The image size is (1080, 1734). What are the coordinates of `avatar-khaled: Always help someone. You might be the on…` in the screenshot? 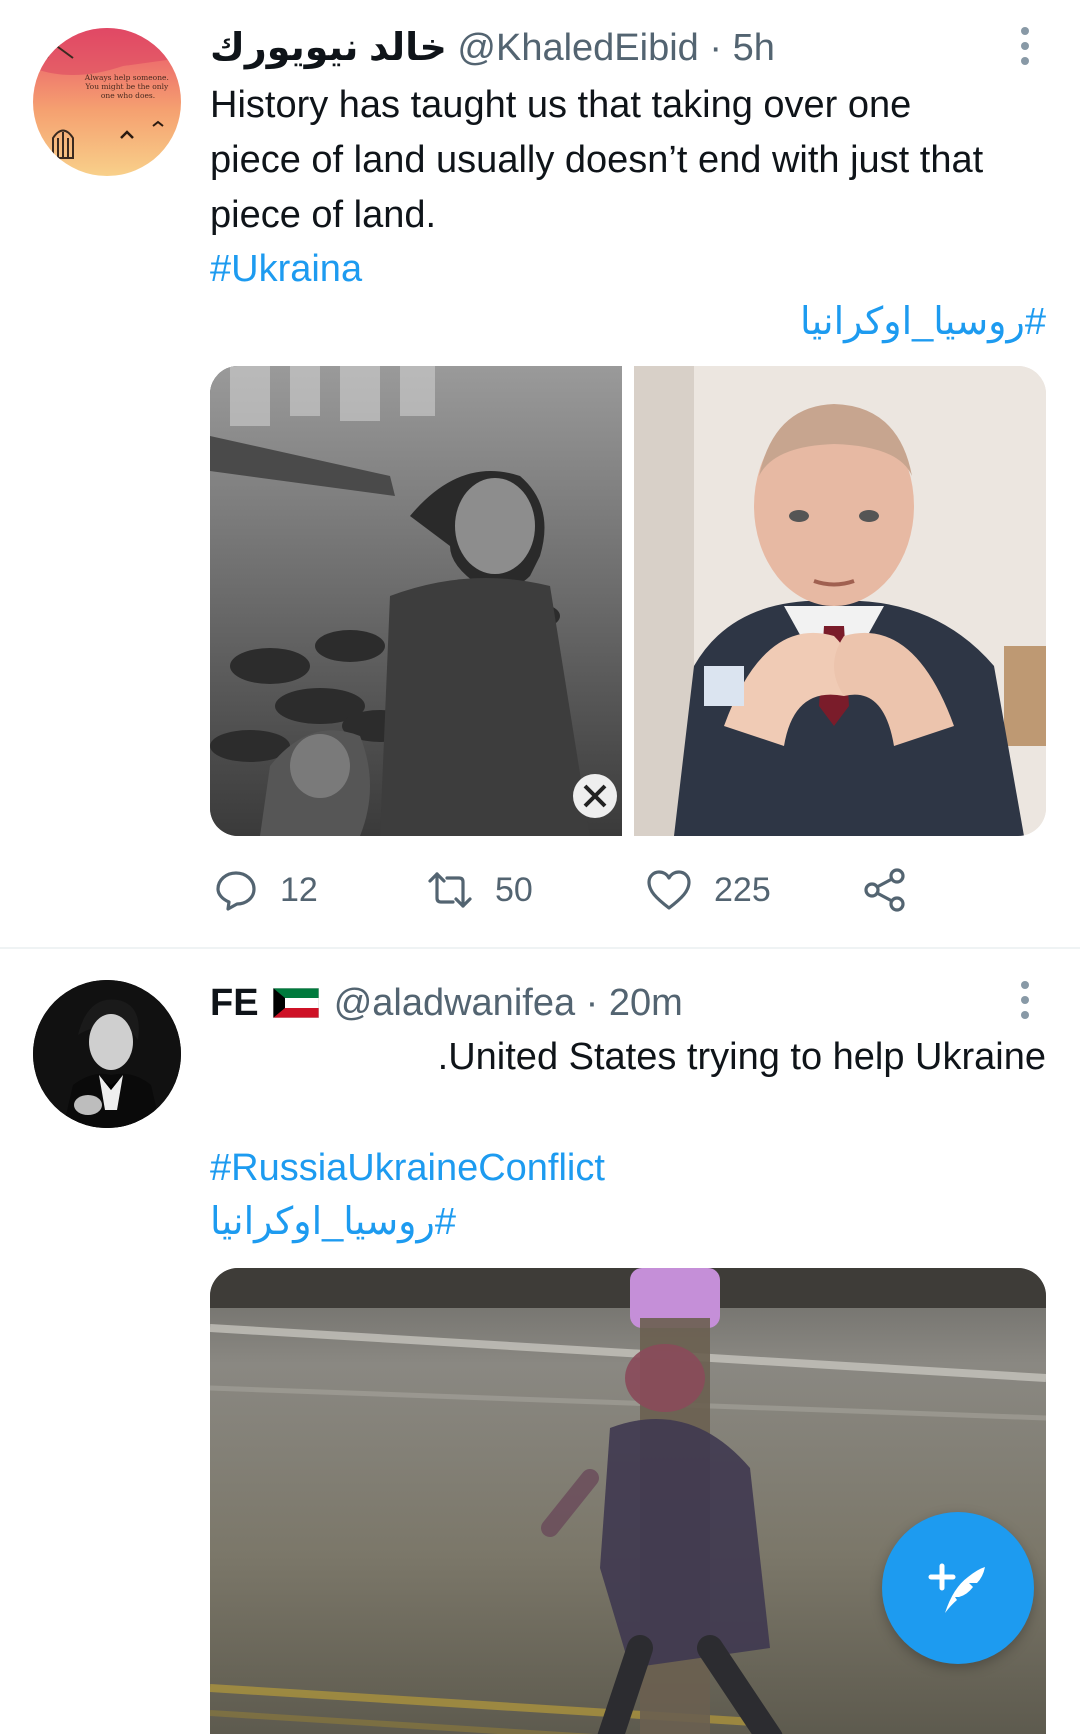 It's located at (107, 102).